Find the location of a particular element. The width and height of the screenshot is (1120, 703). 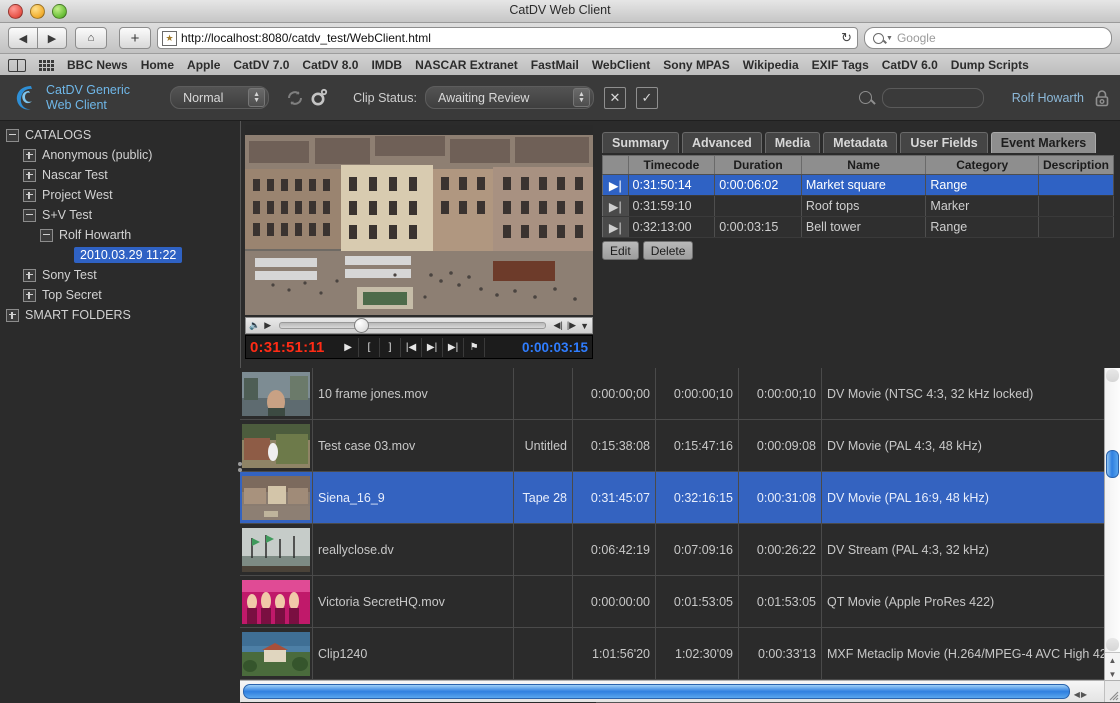

home-button: ⌂ is located at coordinates (91, 38).